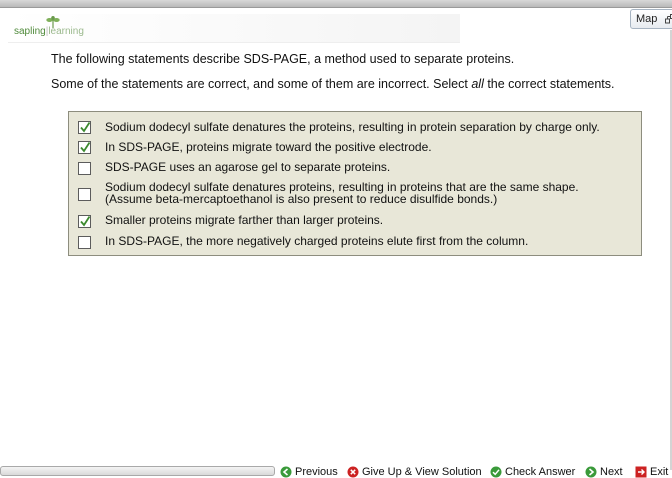  I want to click on exit-label: Exit, so click(659, 472).